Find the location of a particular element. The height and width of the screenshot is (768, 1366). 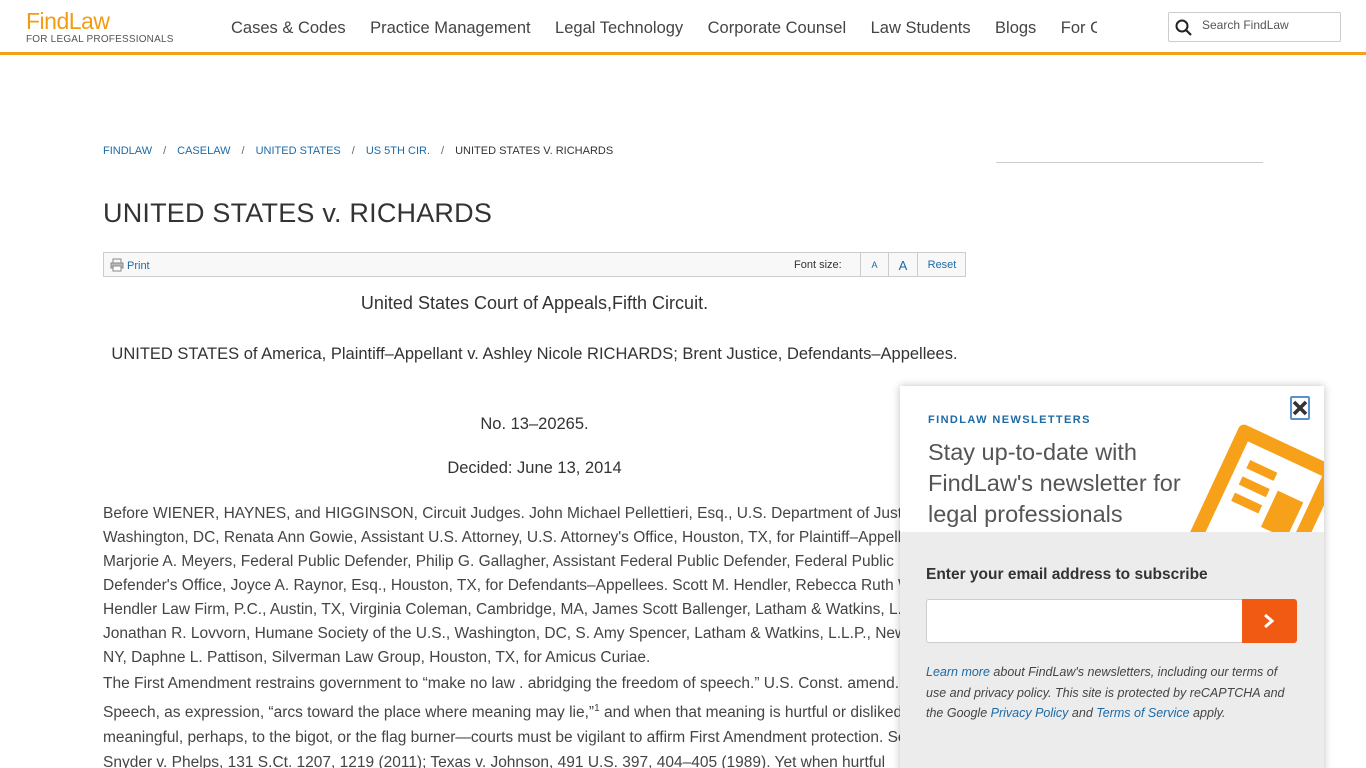

font-size-large-button: A is located at coordinates (902, 264).